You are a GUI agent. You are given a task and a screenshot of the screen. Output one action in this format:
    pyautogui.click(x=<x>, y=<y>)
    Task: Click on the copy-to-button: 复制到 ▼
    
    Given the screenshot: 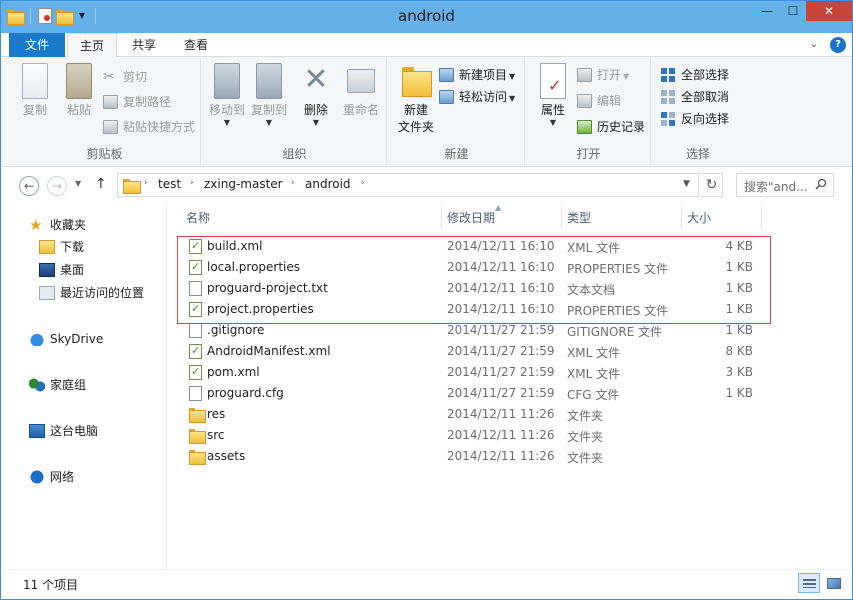 What is the action you would take?
    pyautogui.click(x=269, y=95)
    